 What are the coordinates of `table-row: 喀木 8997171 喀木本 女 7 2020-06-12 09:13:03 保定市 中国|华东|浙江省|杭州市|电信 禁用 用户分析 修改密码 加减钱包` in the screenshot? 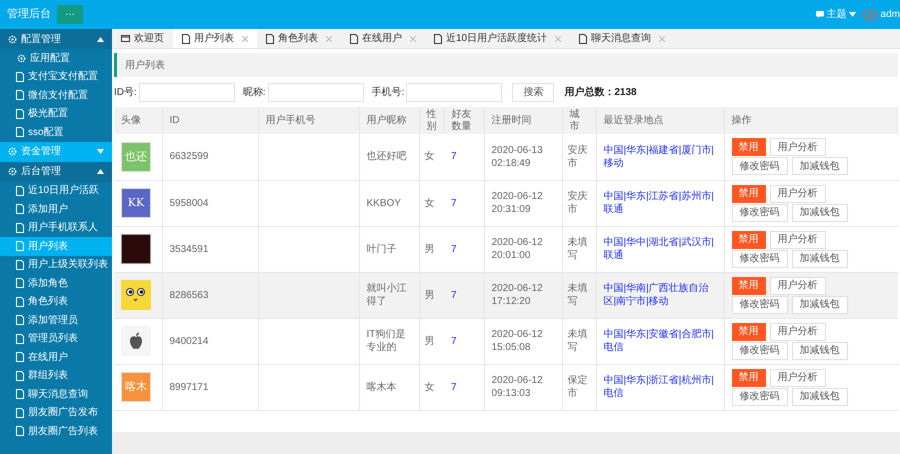 It's located at (506, 387).